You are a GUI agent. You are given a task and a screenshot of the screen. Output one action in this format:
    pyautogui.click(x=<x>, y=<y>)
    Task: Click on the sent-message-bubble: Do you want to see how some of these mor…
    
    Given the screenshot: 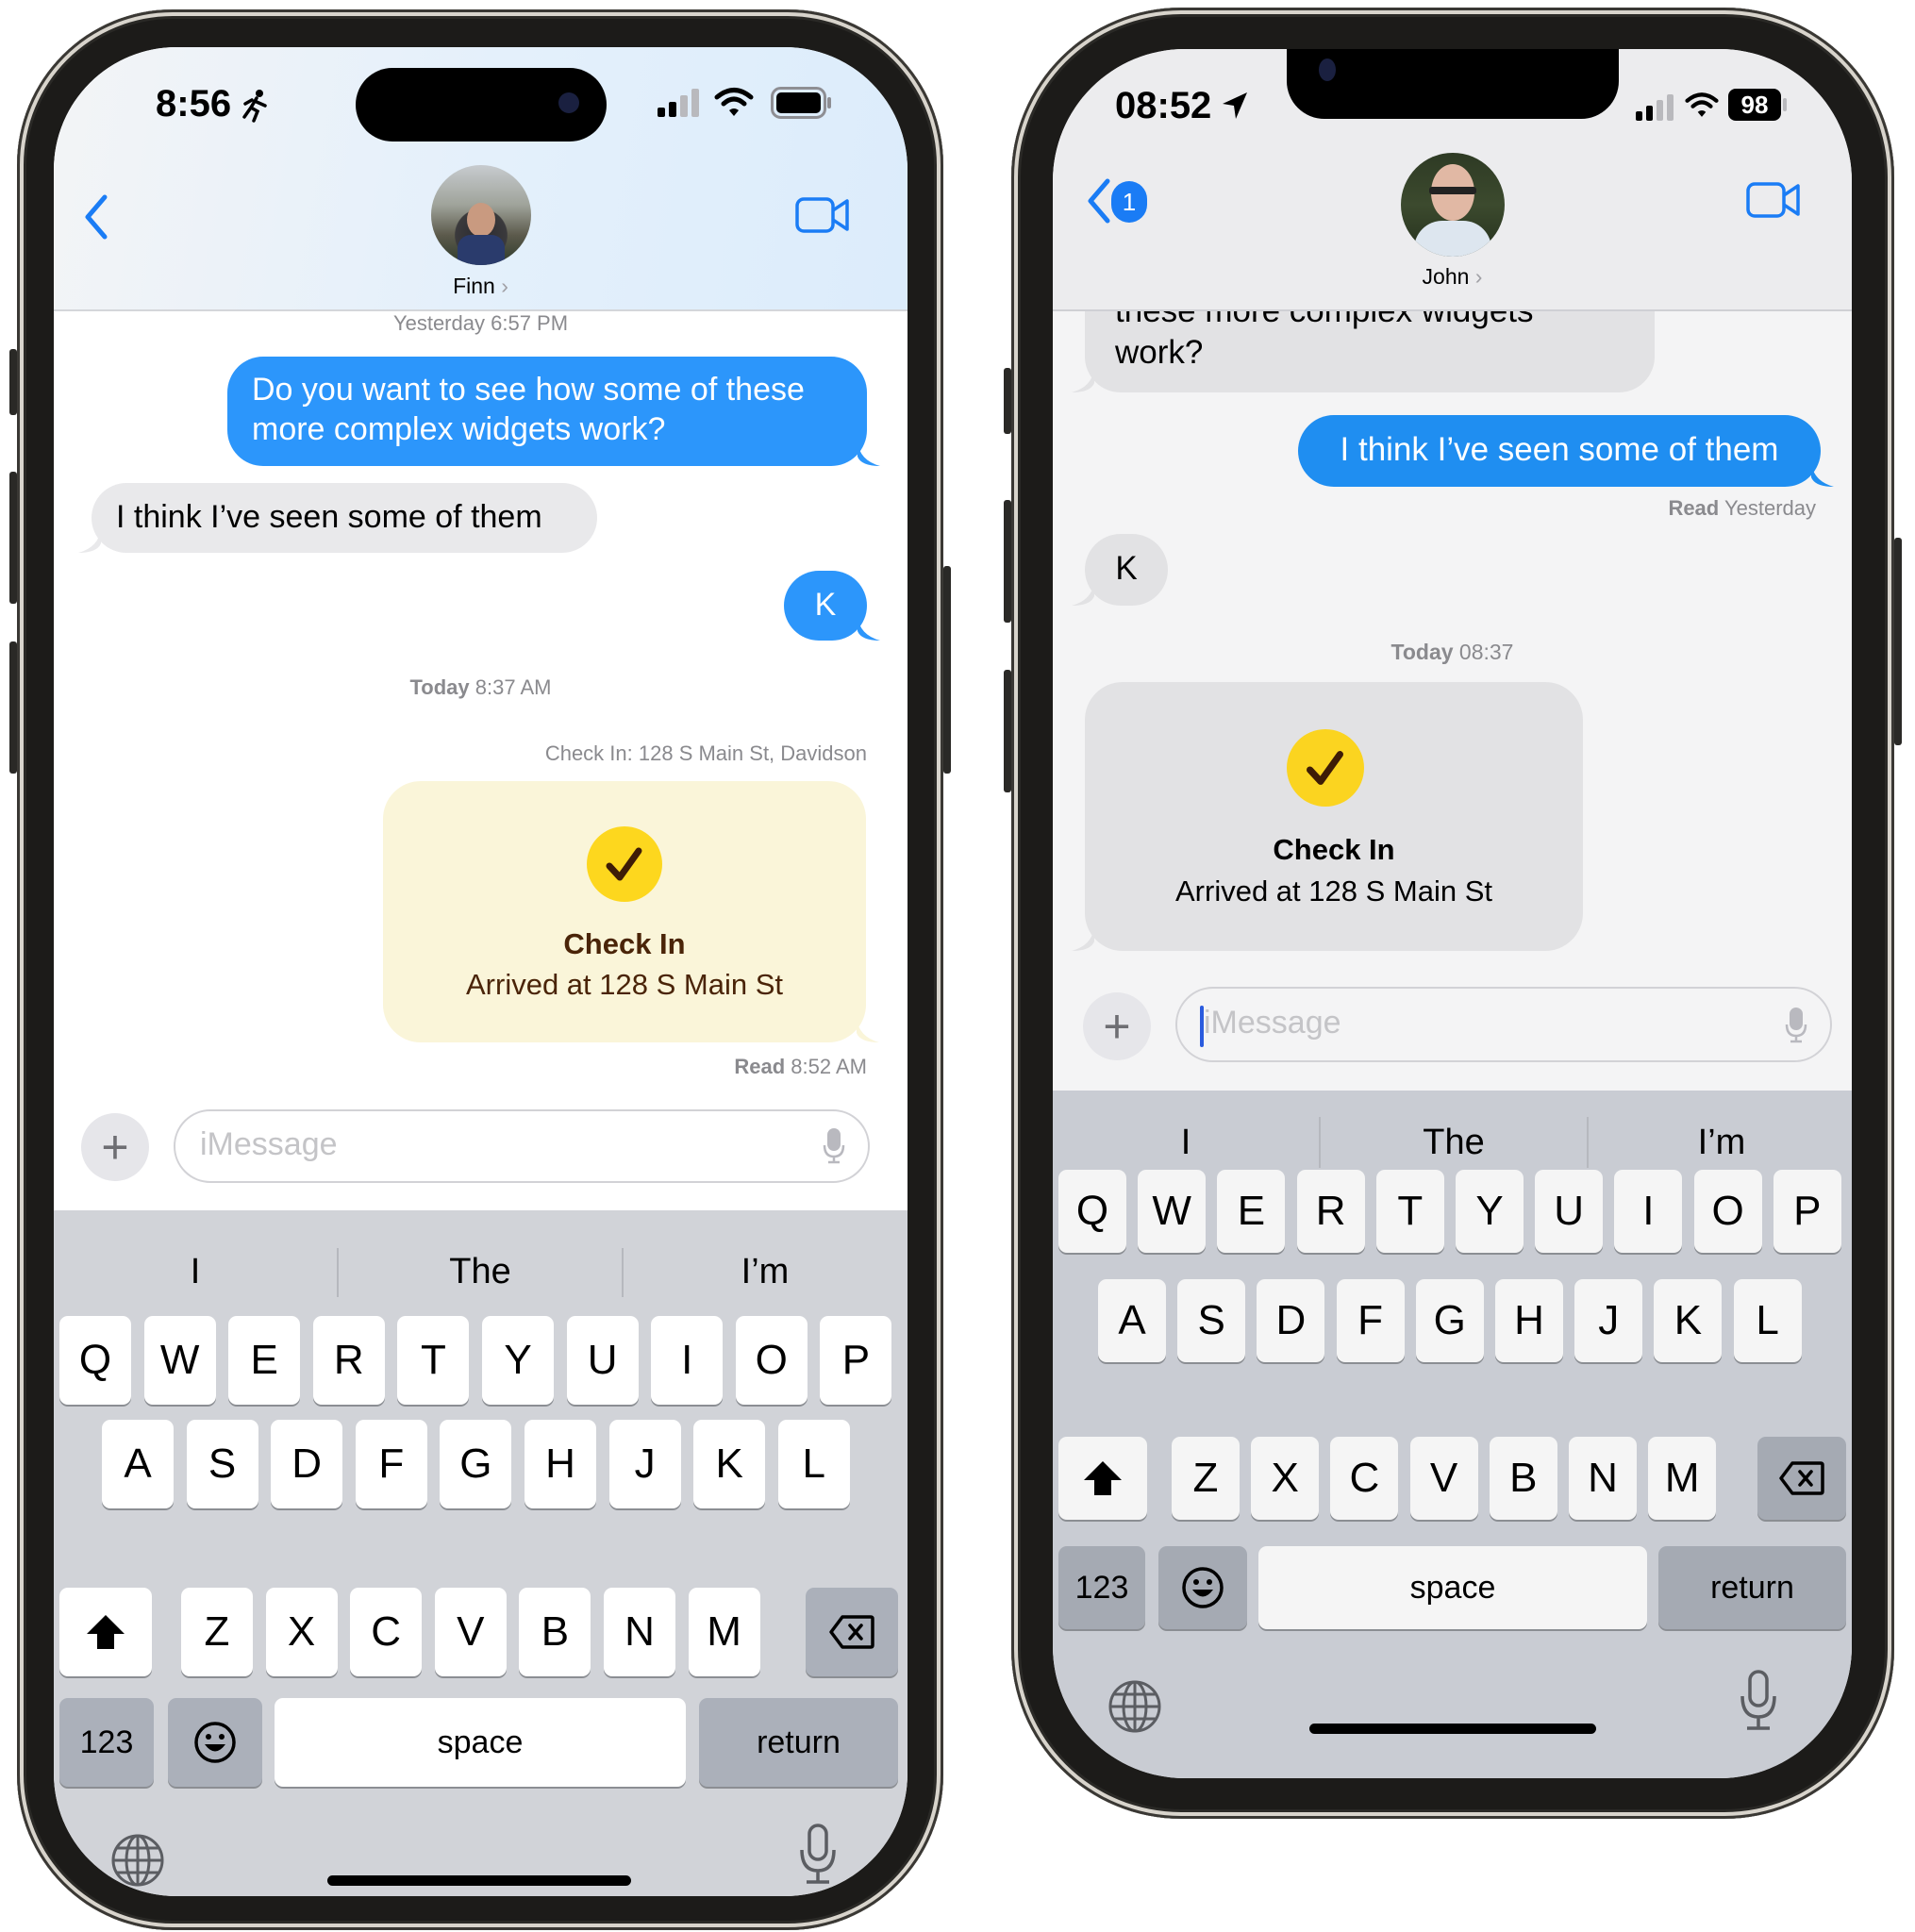 What is the action you would take?
    pyautogui.click(x=553, y=412)
    